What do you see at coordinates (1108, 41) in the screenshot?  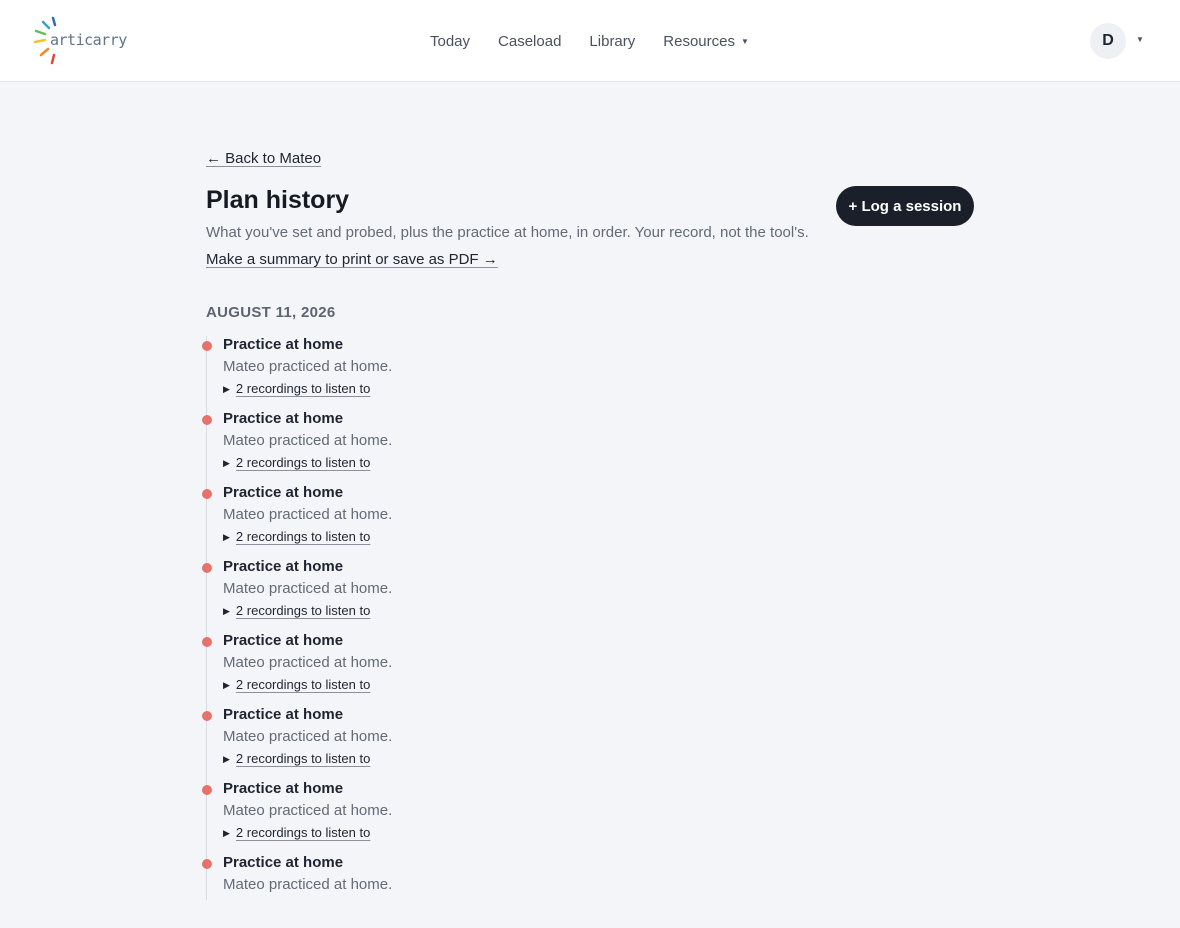 I see `user-avatar: D` at bounding box center [1108, 41].